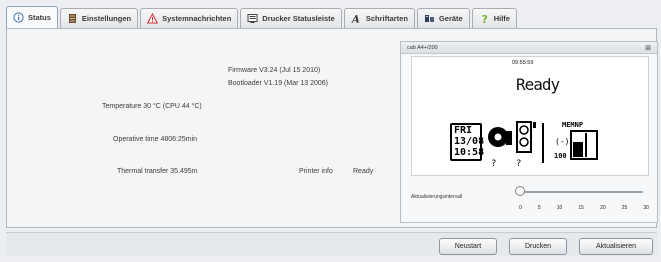 The height and width of the screenshot is (262, 661). I want to click on operative-time-readout: Operative time 4806:25min, so click(155, 139).